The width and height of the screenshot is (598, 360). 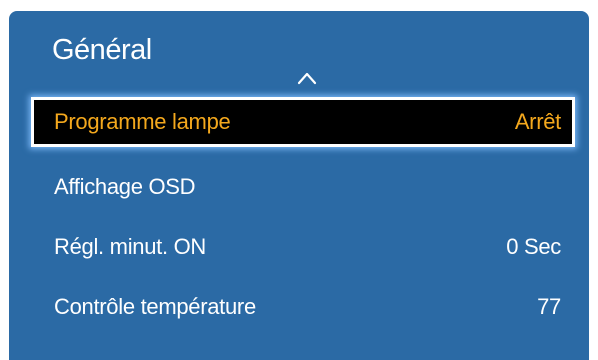 I want to click on menu-item-label: Contrôle température, so click(x=155, y=306).